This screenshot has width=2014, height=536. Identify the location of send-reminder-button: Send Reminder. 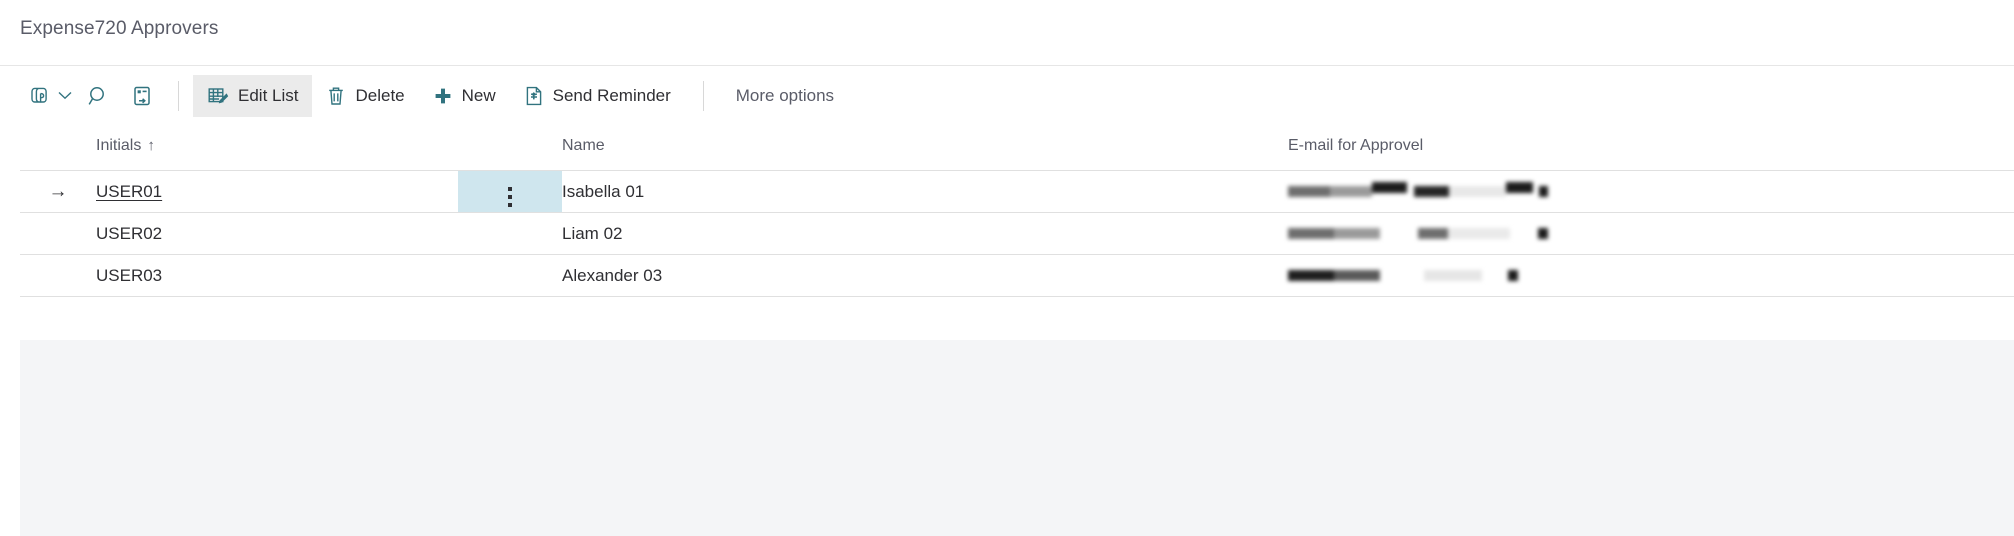
(597, 96).